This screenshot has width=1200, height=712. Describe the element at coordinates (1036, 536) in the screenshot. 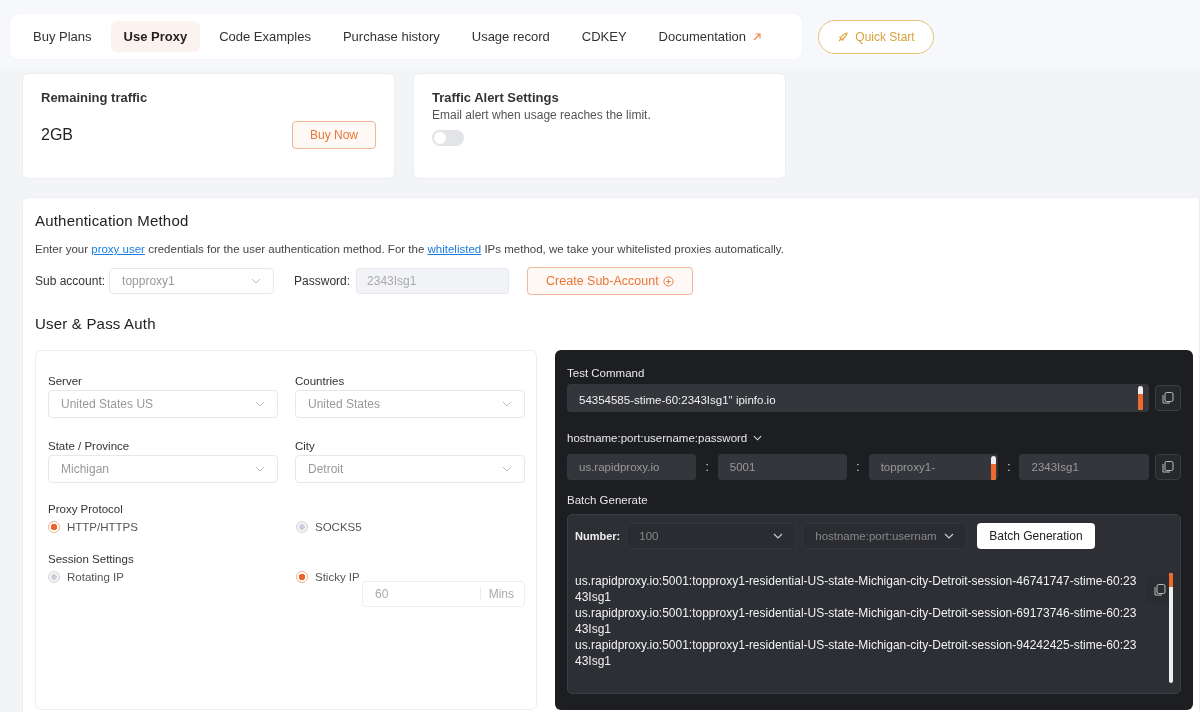

I see `batch-generation-button: Batch Generation` at that location.